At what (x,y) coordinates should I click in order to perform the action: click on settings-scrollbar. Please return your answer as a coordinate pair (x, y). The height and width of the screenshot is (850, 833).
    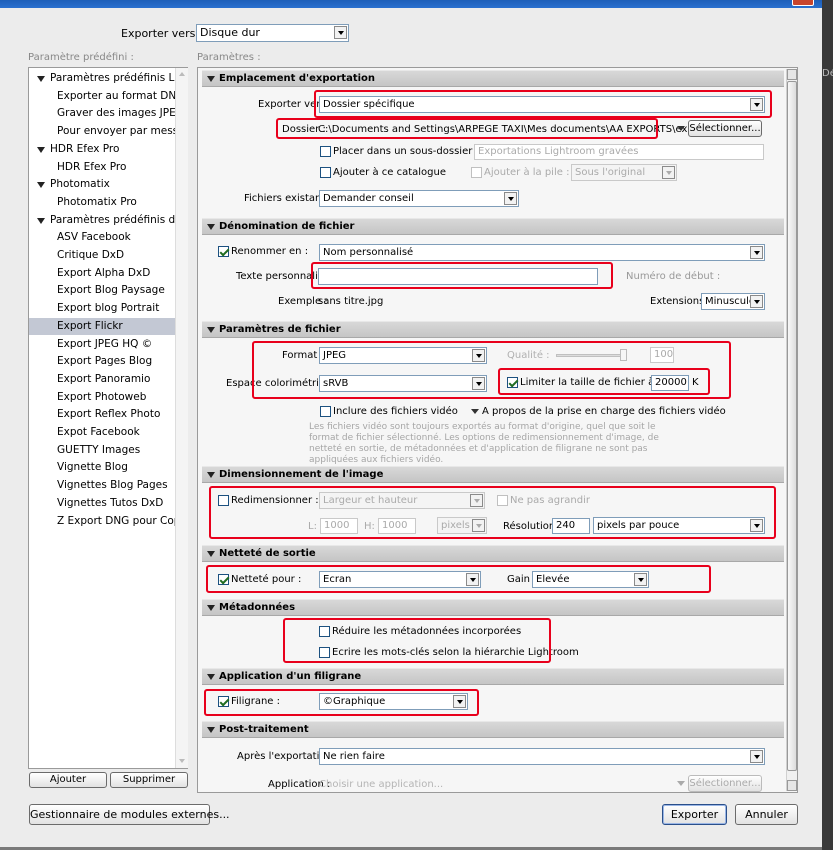
    Looking at the image, I should click on (791, 430).